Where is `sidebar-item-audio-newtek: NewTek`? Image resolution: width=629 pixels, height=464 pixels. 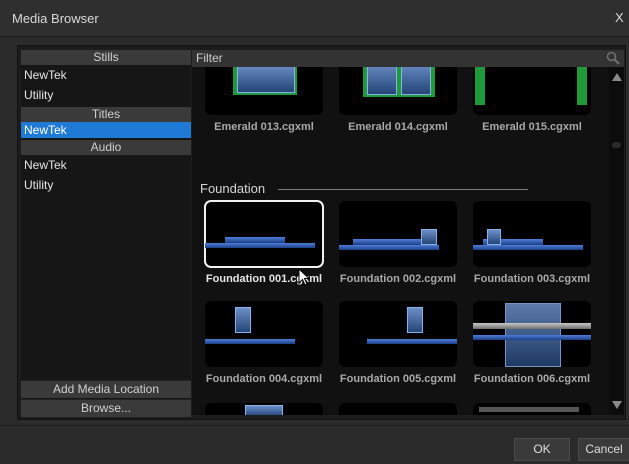
sidebar-item-audio-newtek: NewTek is located at coordinates (106, 165).